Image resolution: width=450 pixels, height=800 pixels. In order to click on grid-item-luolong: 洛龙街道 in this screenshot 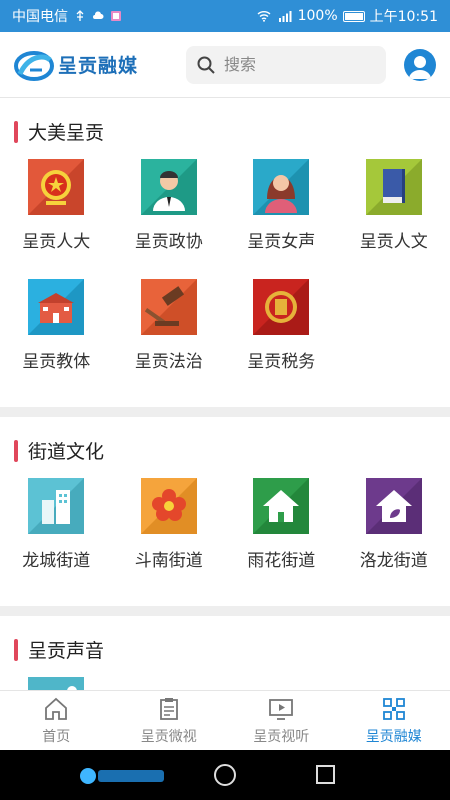, I will do `click(394, 538)`.